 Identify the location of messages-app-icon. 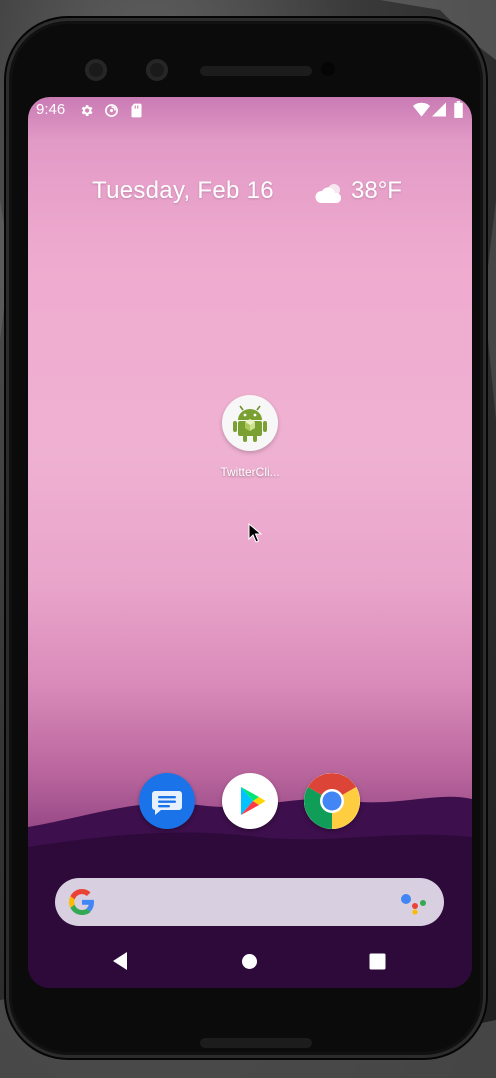
(167, 801).